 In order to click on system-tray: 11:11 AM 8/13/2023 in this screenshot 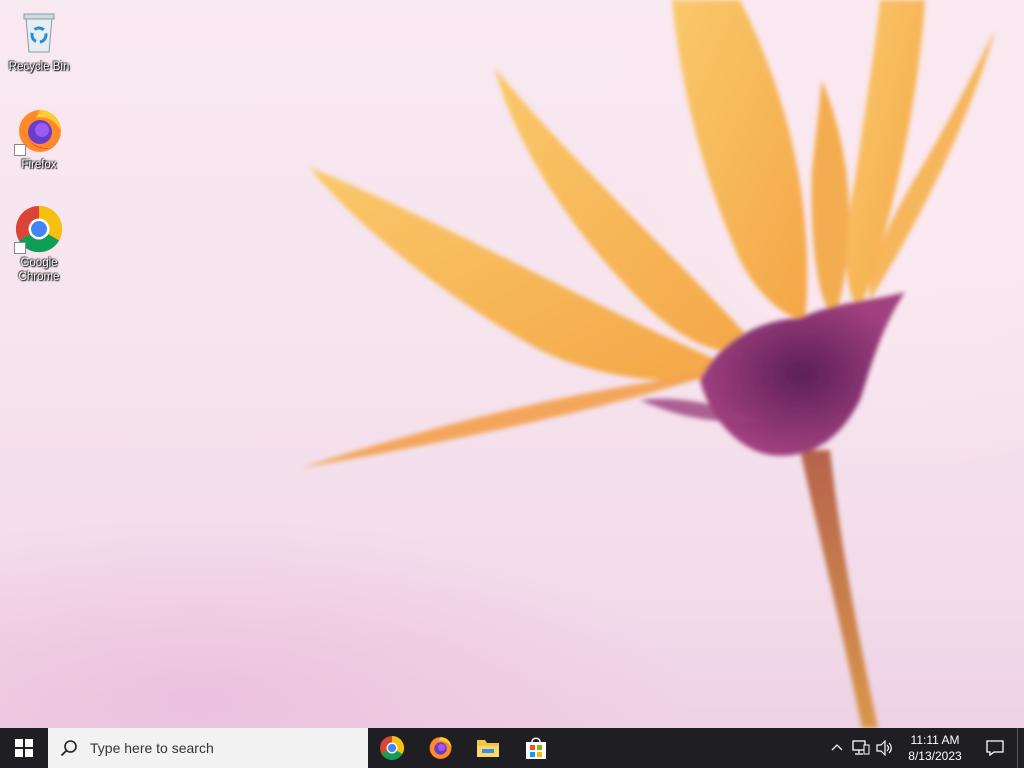, I will do `click(924, 748)`.